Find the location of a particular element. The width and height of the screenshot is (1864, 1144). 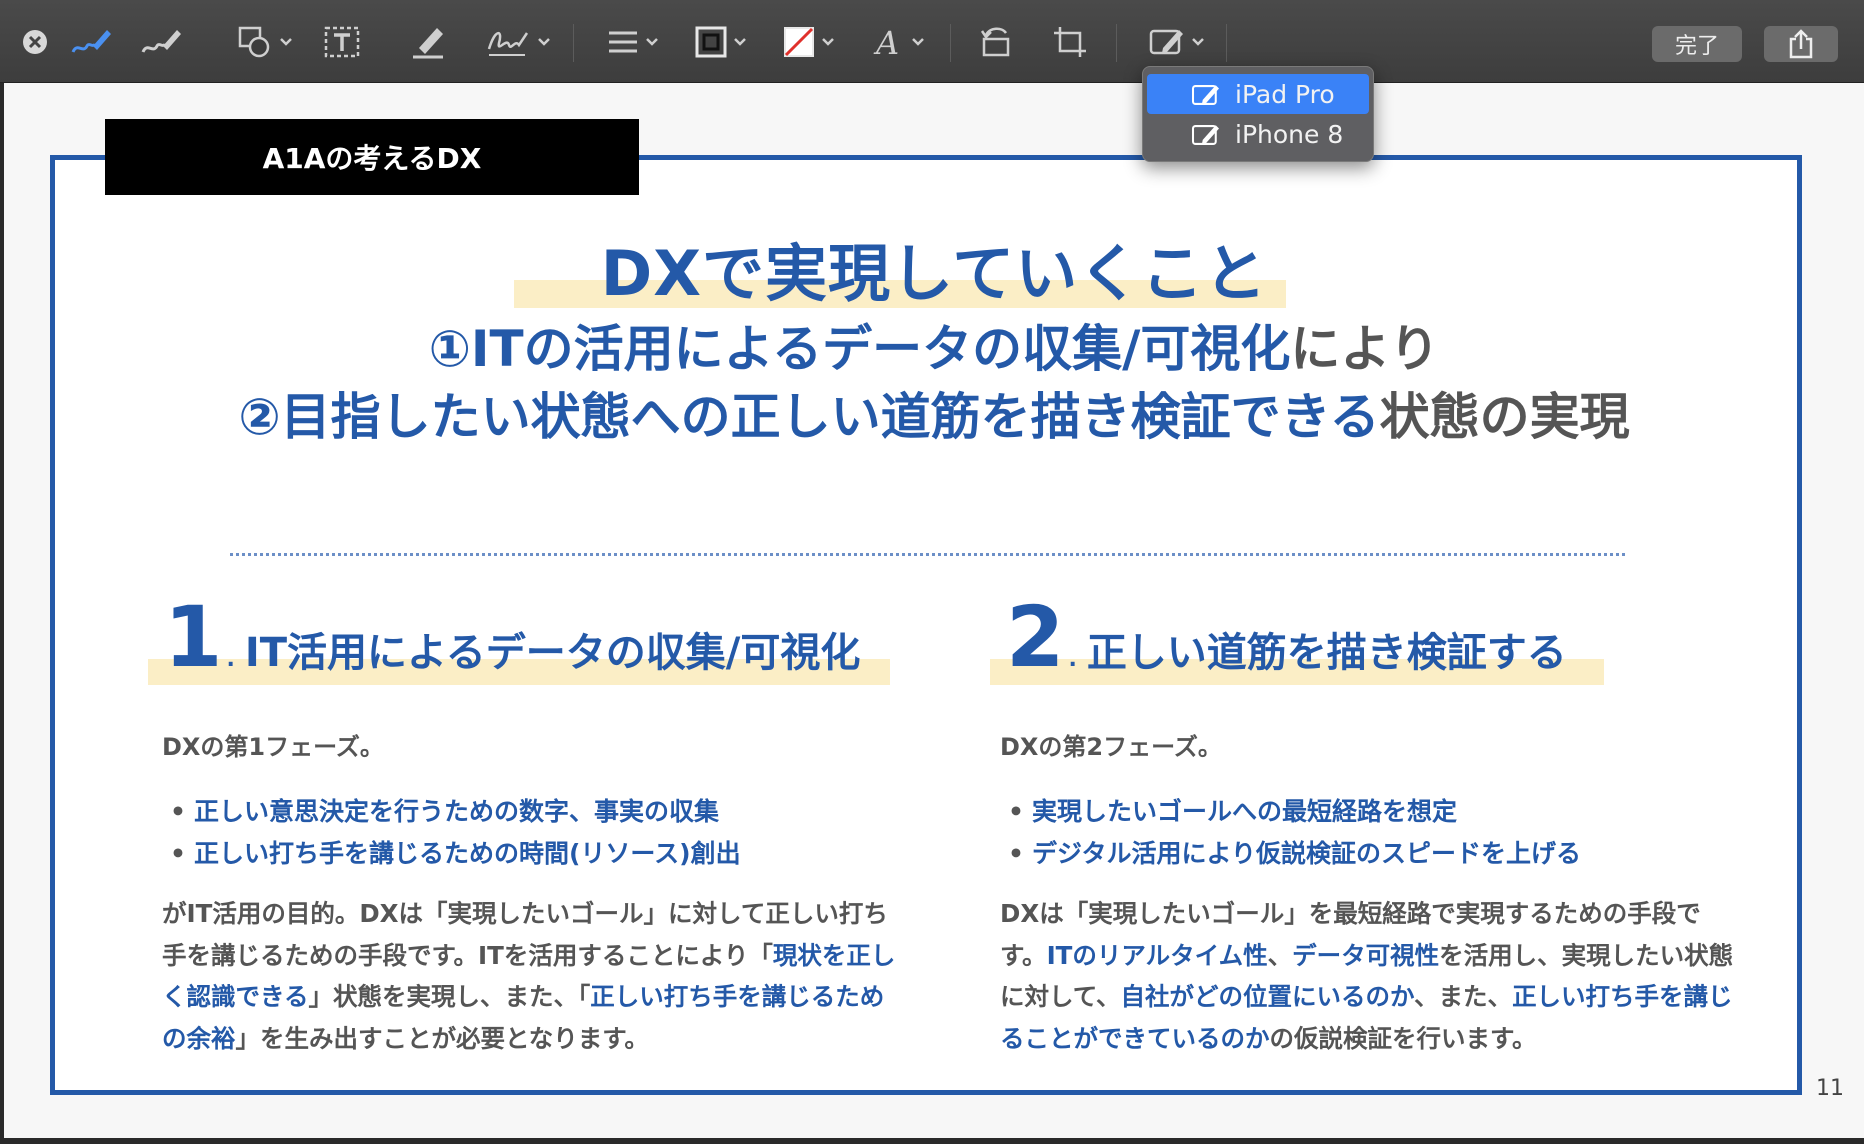

column-1-heading: 1 . IT活用によるデータの収集/可視化 is located at coordinates (512, 637).